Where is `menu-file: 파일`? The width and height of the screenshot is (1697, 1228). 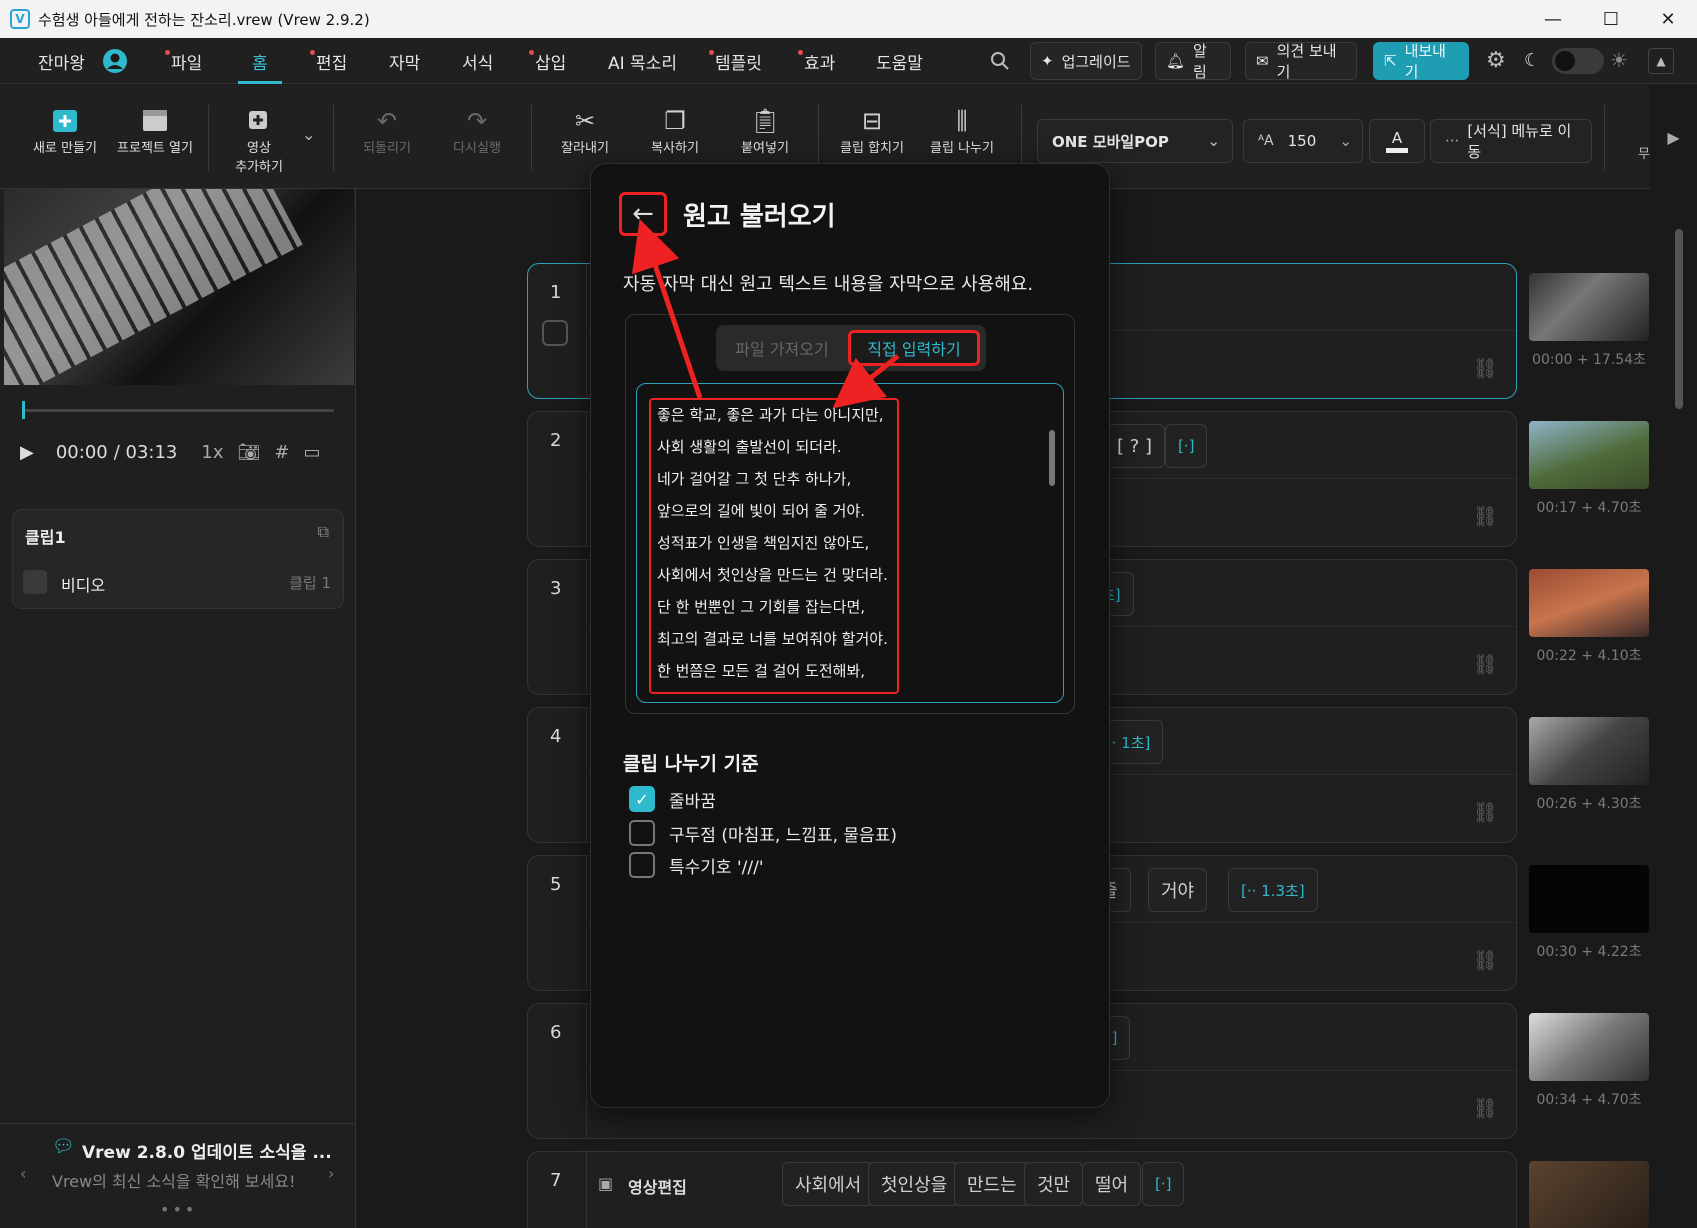
menu-file: 파일 is located at coordinates (183, 61).